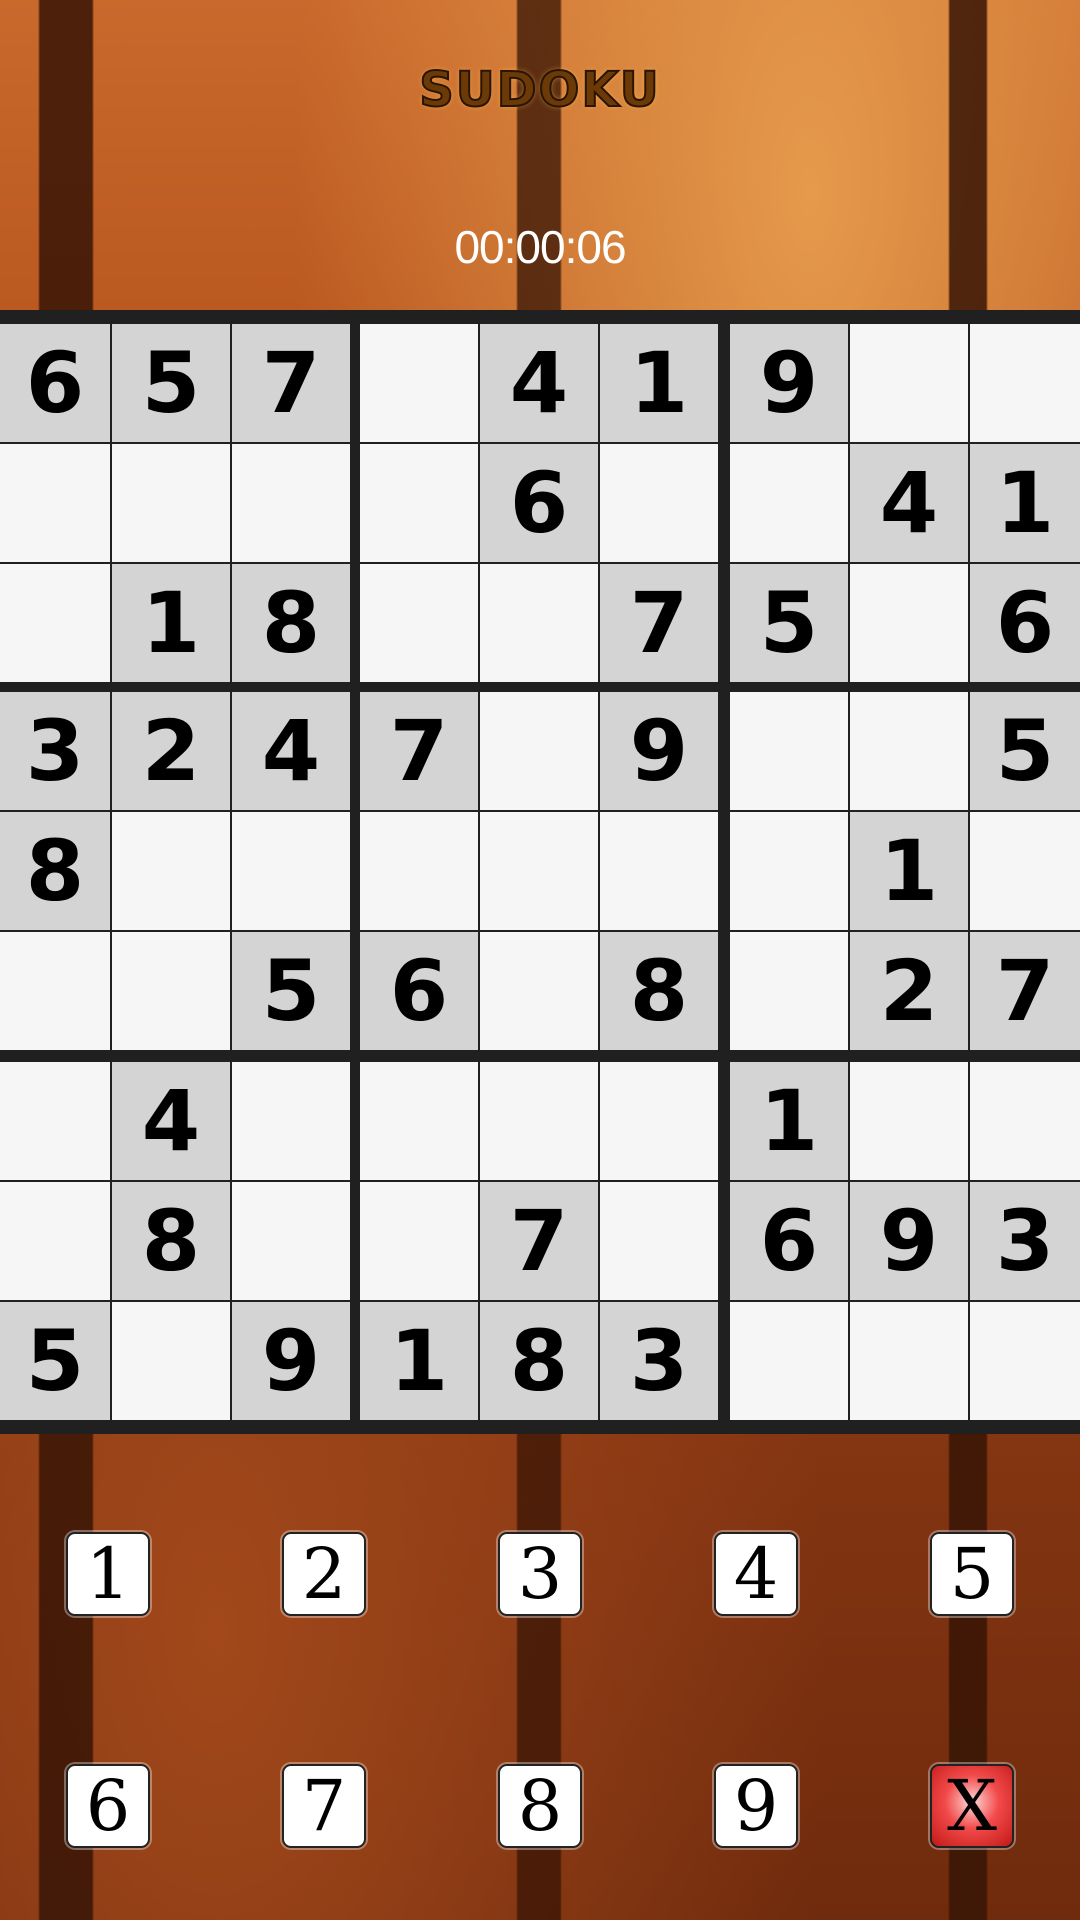 This screenshot has width=1080, height=1920. I want to click on number-key-button: 8, so click(540, 1806).